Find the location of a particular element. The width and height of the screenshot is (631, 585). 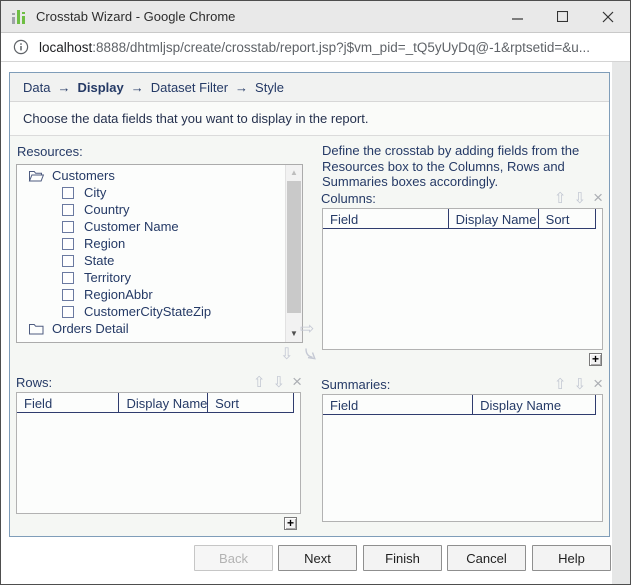

info-icon is located at coordinates (21, 47).